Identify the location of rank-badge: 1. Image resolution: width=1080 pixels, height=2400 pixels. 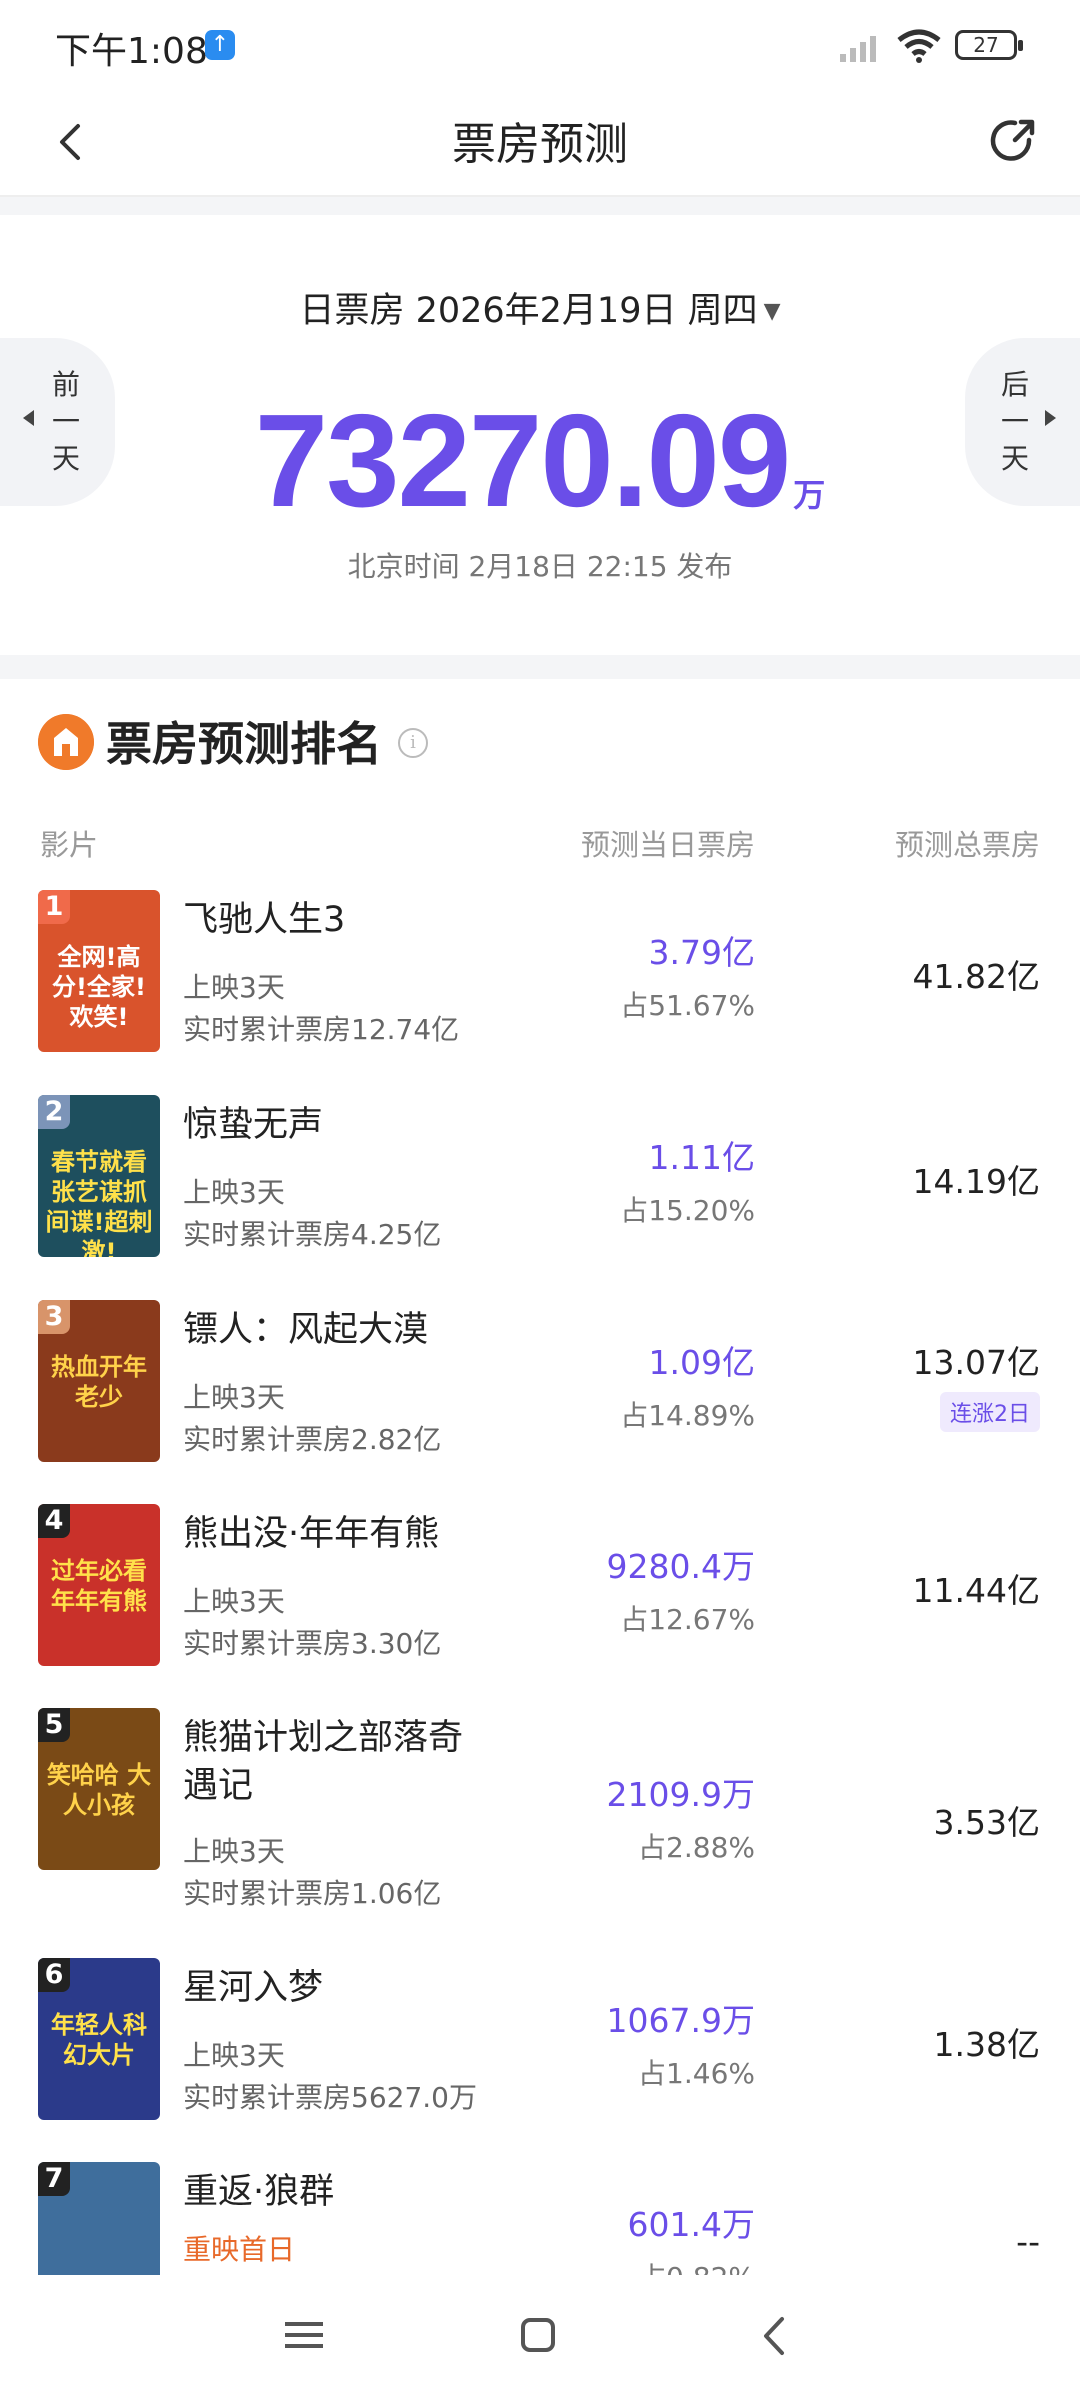
(54, 907).